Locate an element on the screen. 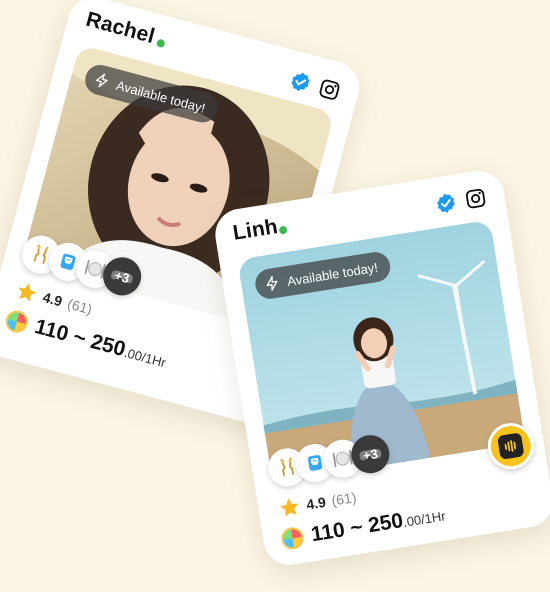 Image resolution: width=550 pixels, height=592 pixels. sound-wave-icon is located at coordinates (510, 446).